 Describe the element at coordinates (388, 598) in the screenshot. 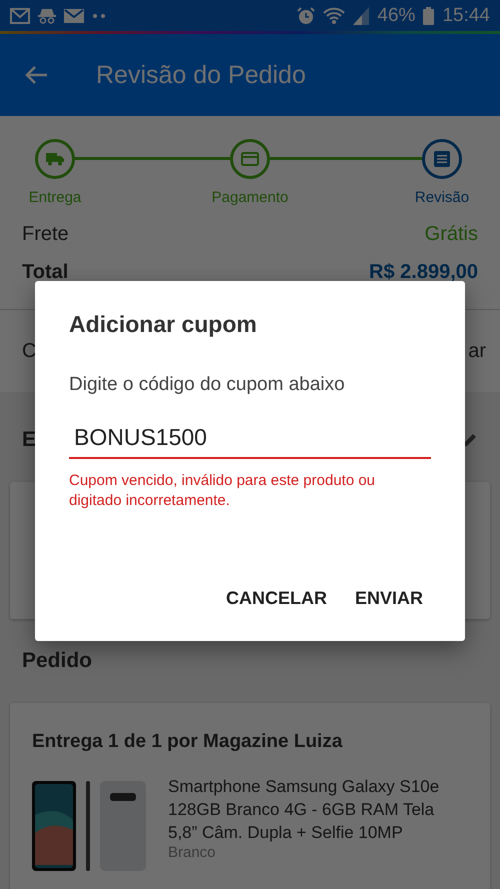

I see `submit-button: ENVIAR` at that location.